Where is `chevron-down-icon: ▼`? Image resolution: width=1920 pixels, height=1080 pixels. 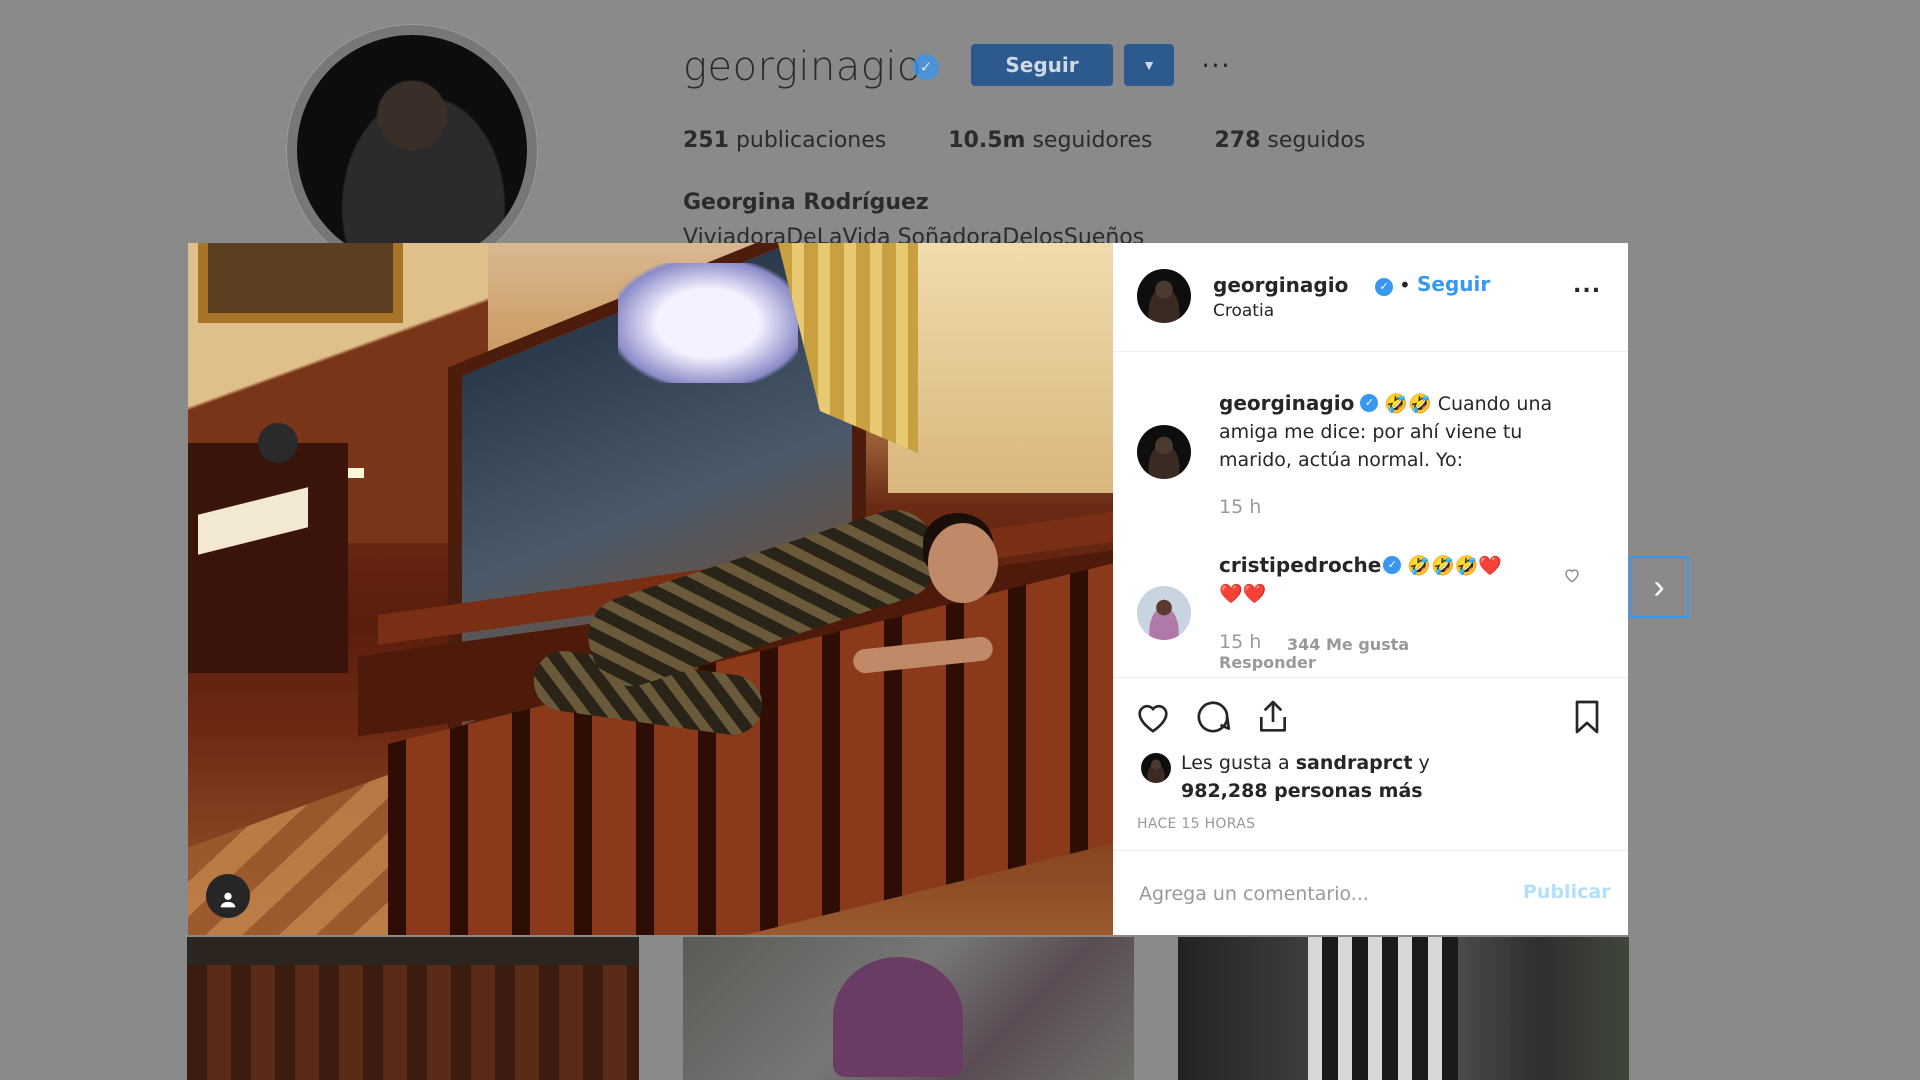
chevron-down-icon: ▼ is located at coordinates (1149, 65).